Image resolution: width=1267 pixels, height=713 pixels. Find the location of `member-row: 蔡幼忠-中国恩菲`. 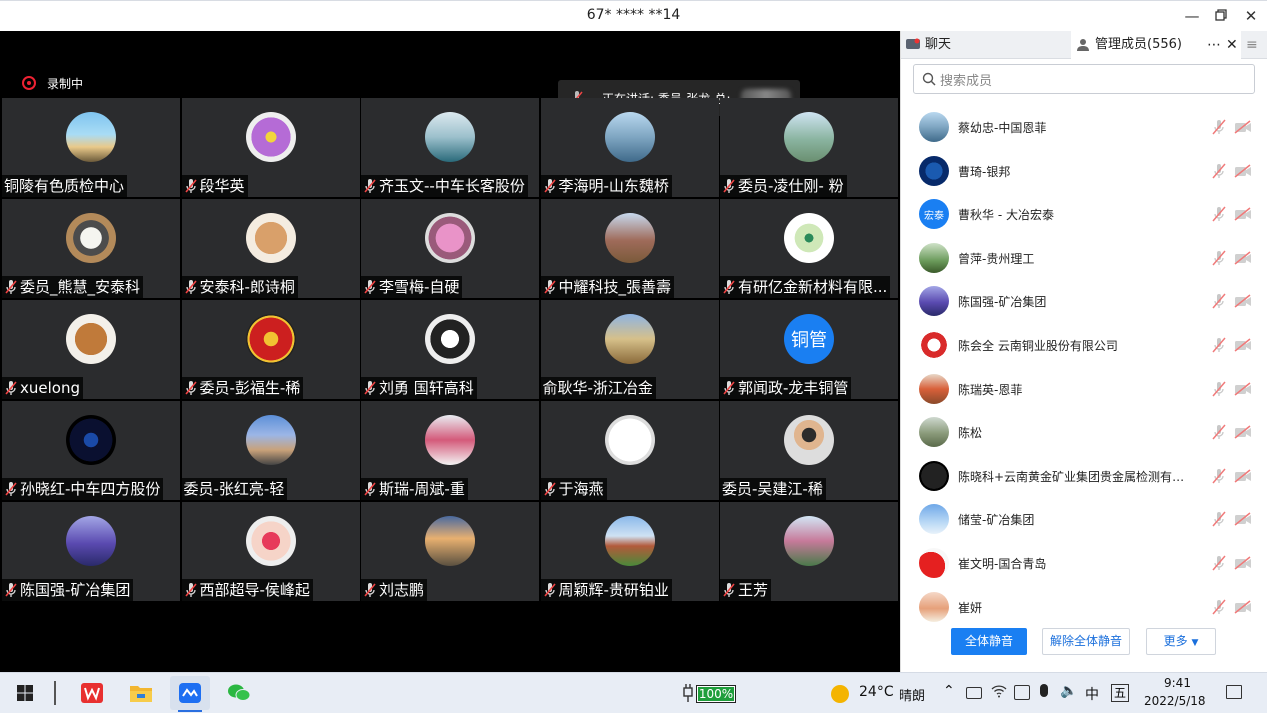

member-row: 蔡幼忠-中国恩菲 is located at coordinates (1084, 127).